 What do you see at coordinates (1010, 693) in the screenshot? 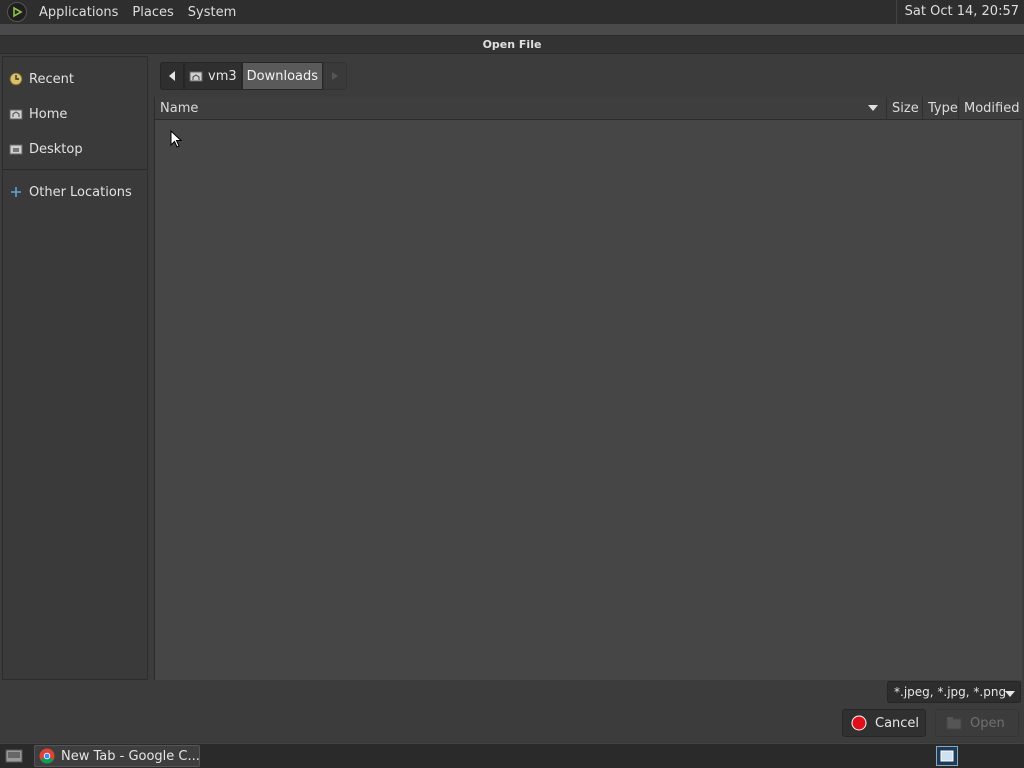
I see `chevron-down-icon` at bounding box center [1010, 693].